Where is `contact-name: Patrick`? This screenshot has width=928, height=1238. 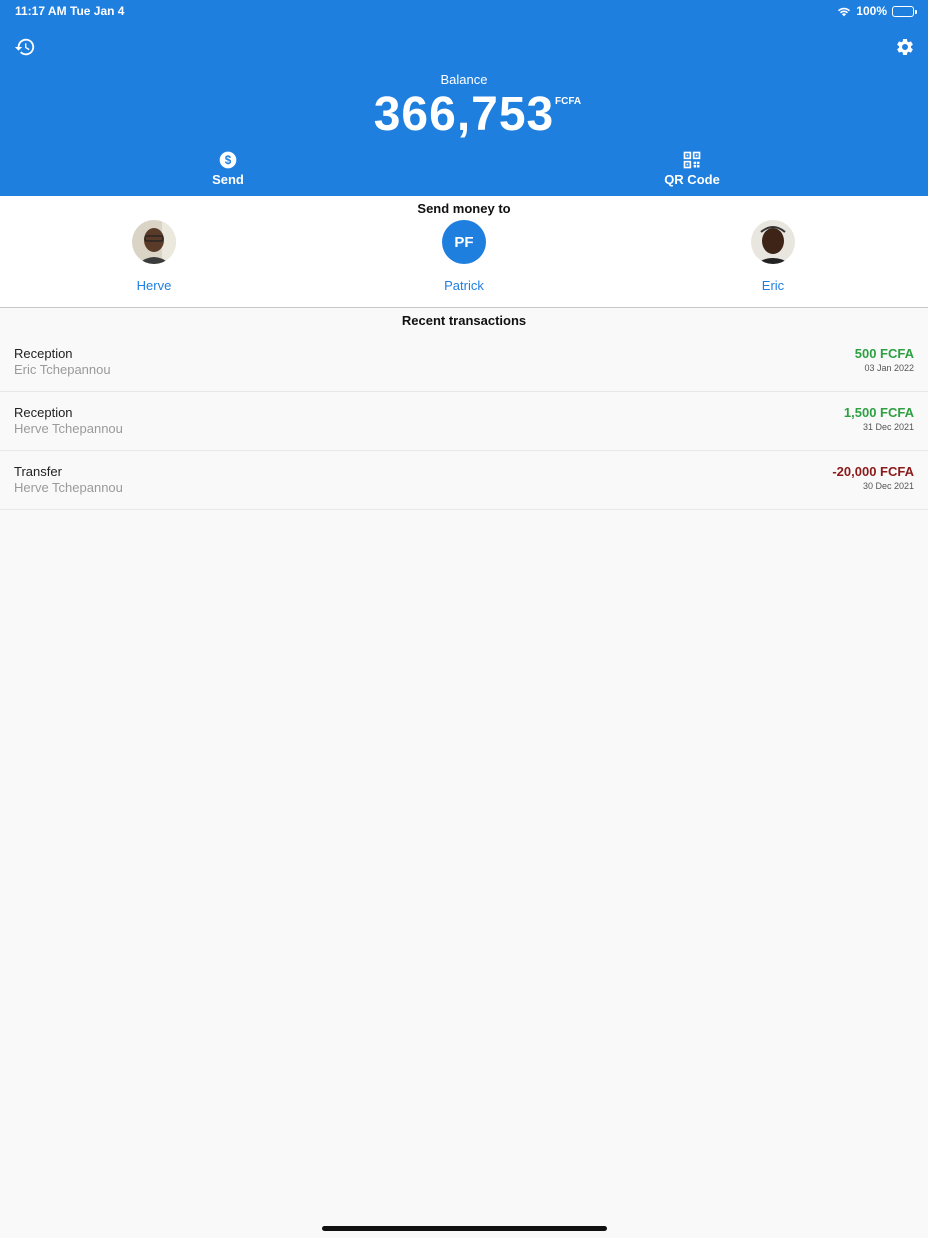 contact-name: Patrick is located at coordinates (464, 285).